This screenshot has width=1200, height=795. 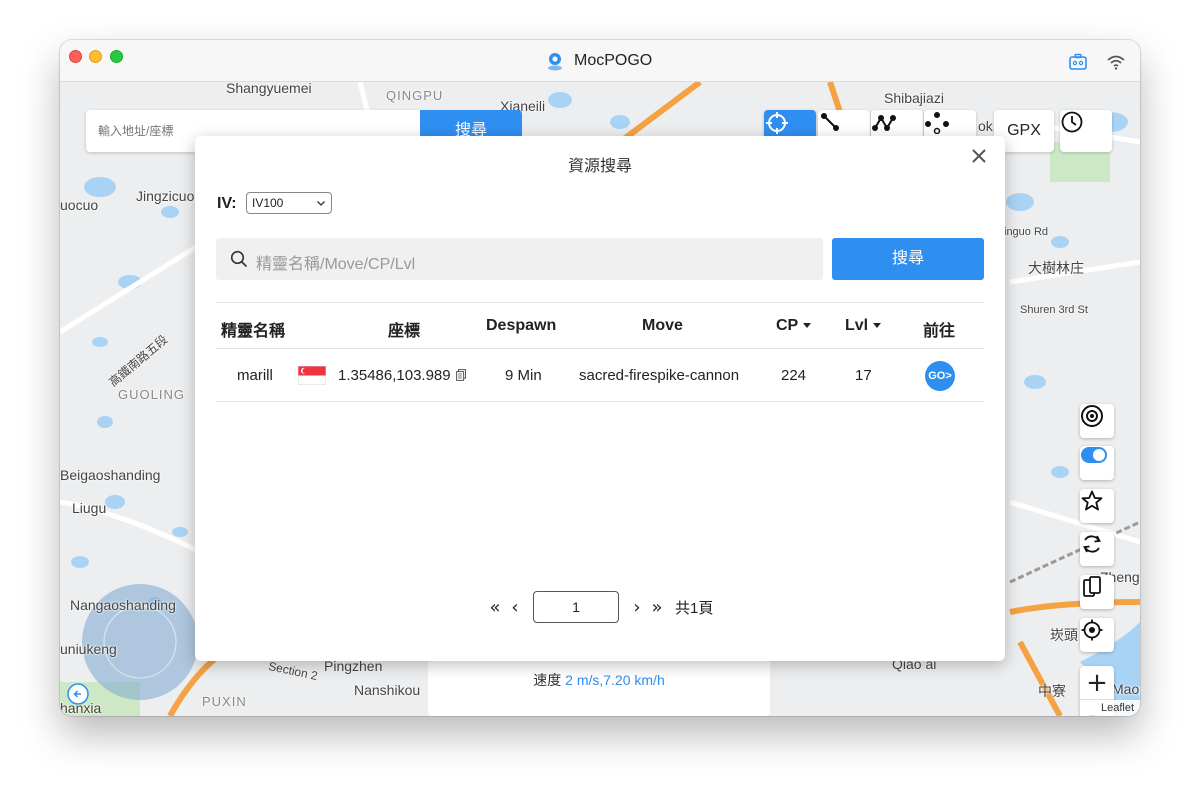 What do you see at coordinates (547, 680) in the screenshot?
I see `speed-label: 速度` at bounding box center [547, 680].